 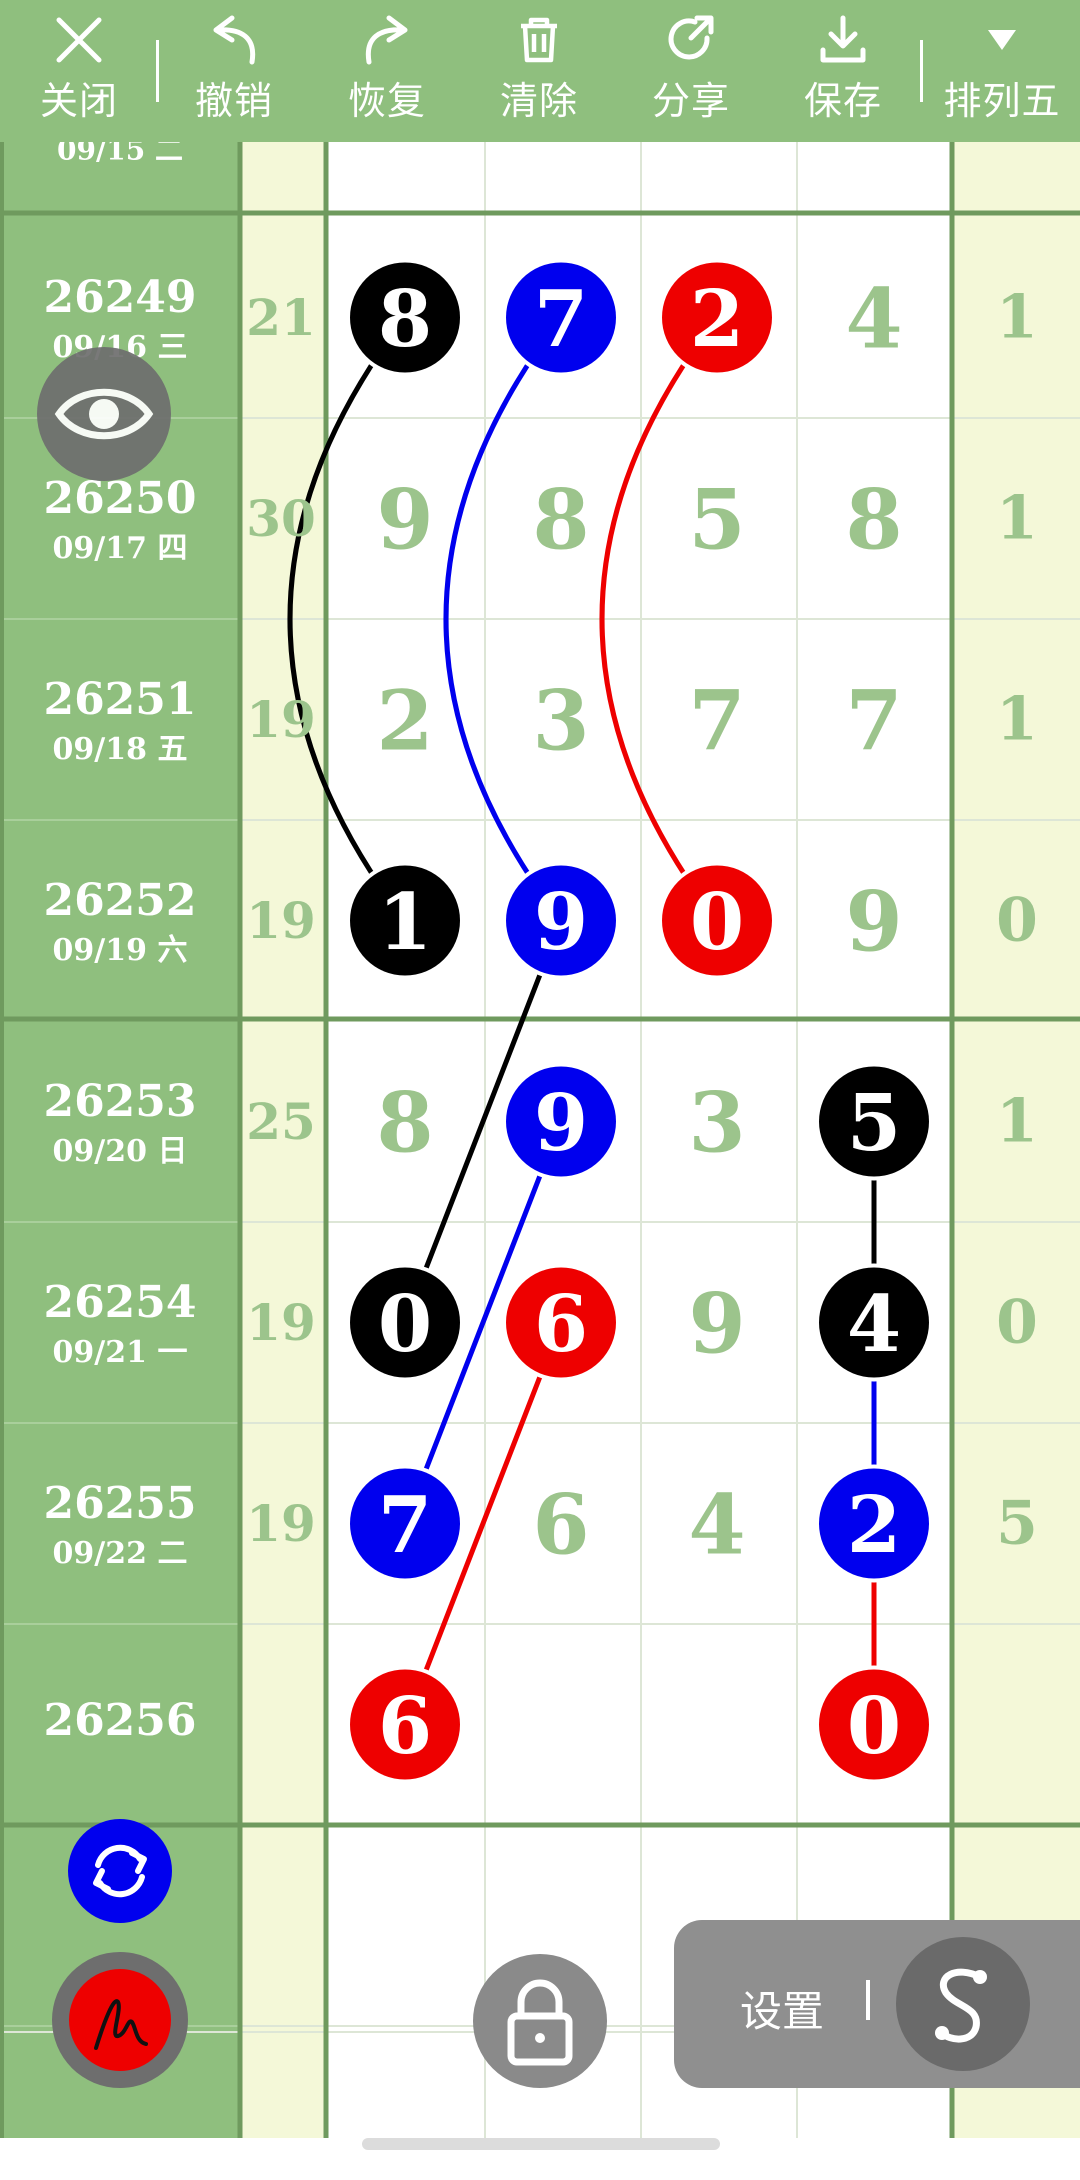 I want to click on share-label: 分享, so click(x=690, y=101).